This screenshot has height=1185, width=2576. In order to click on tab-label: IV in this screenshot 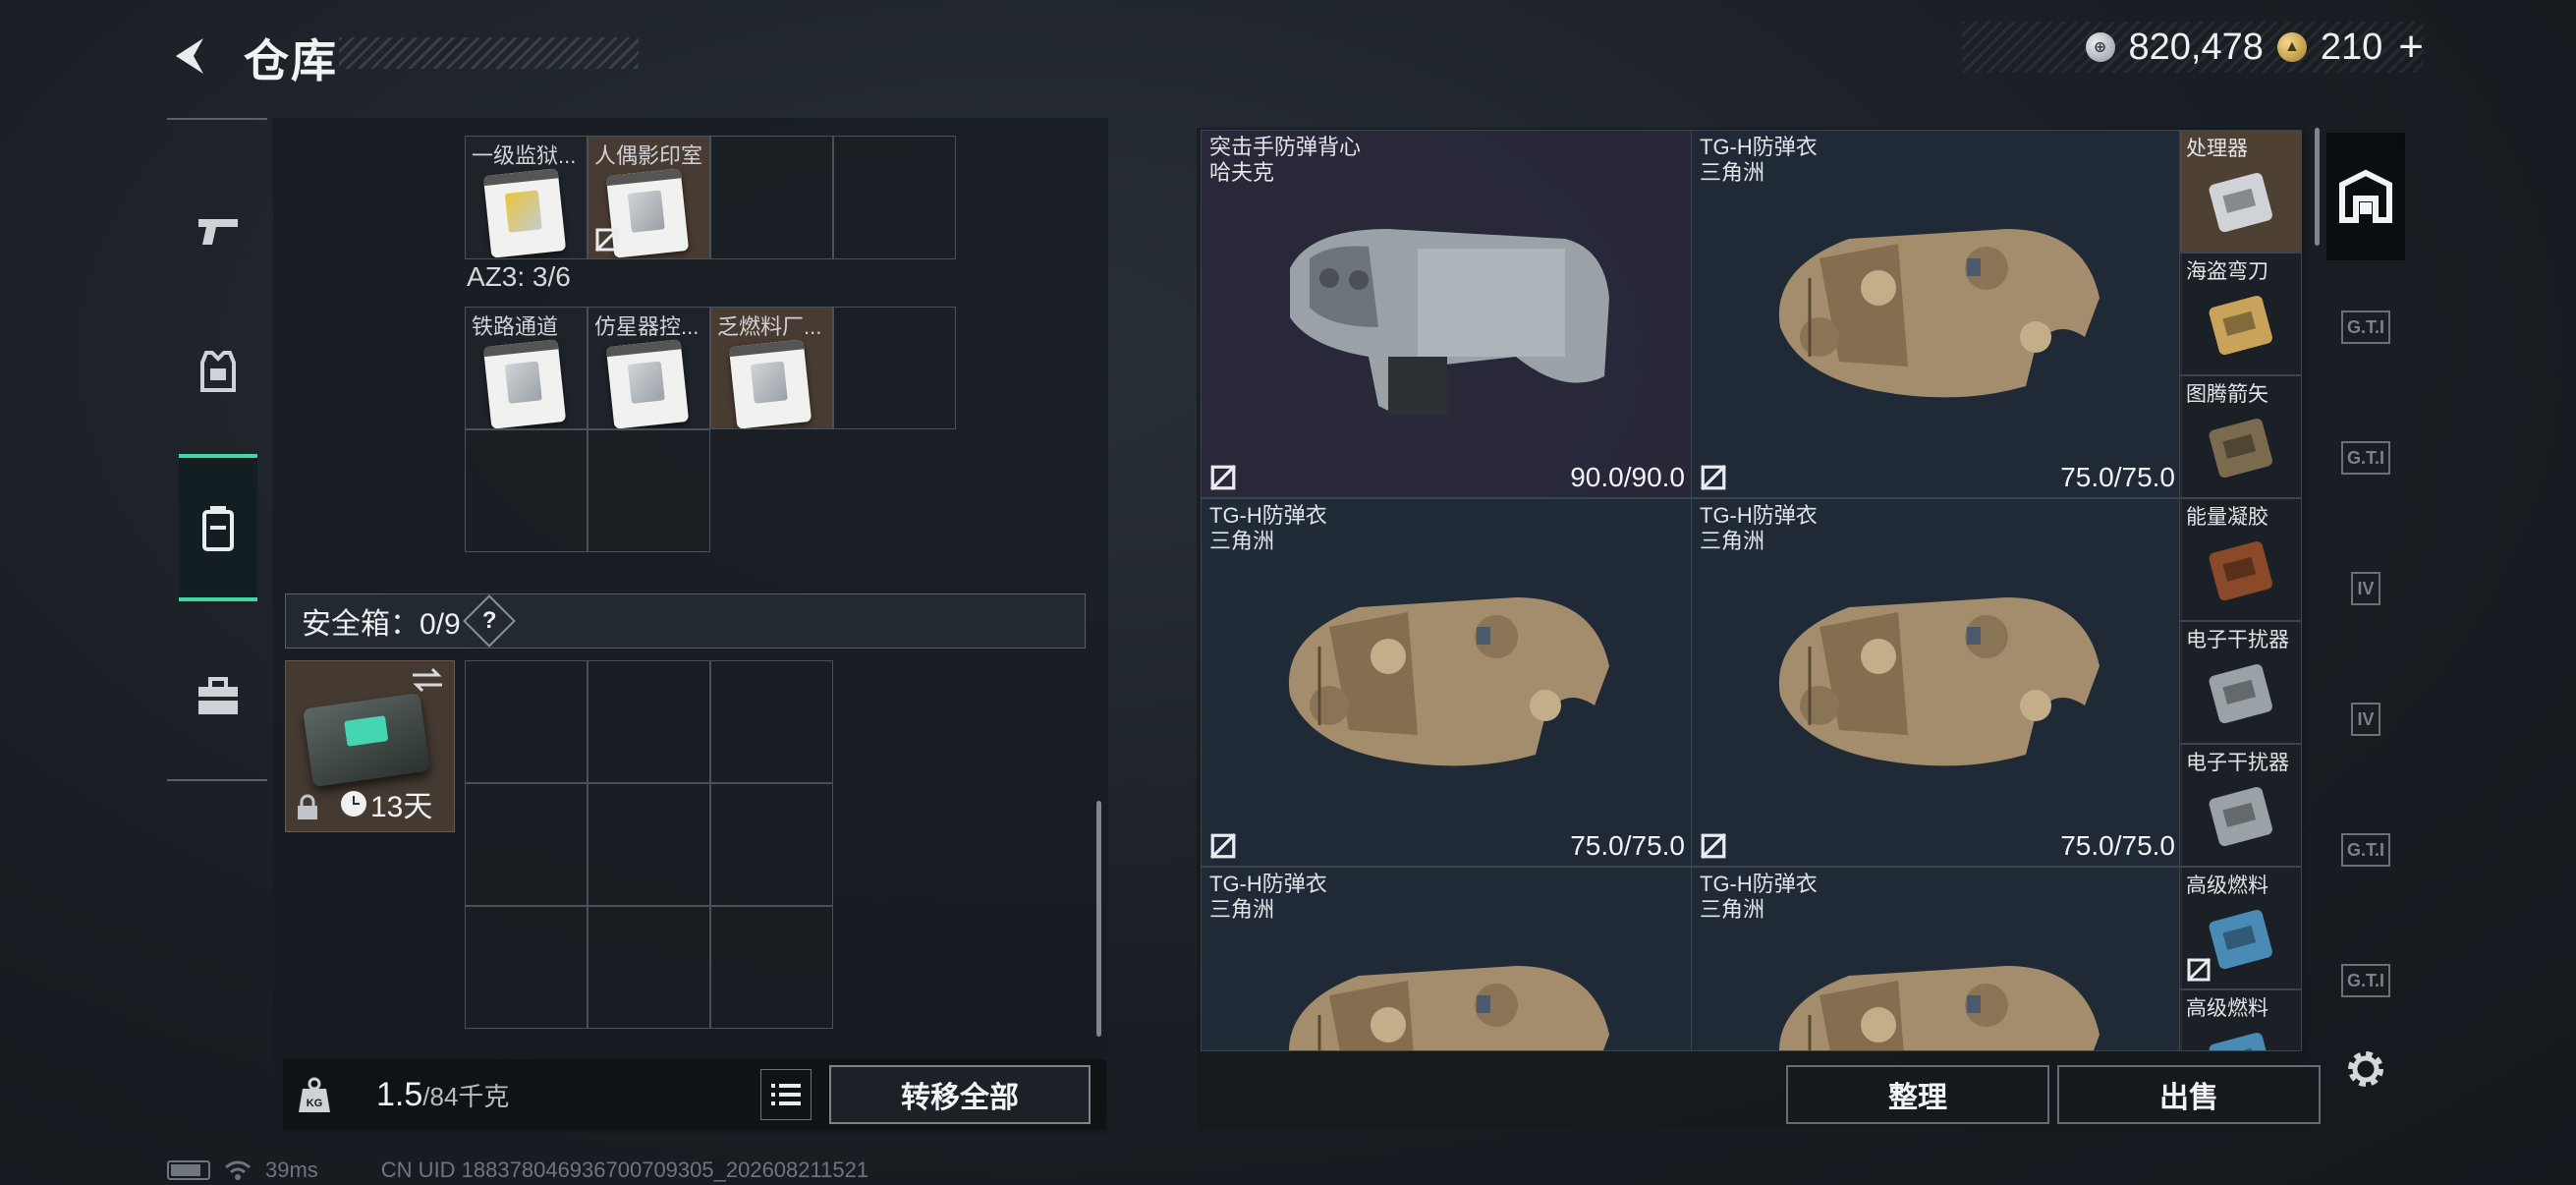, I will do `click(2365, 720)`.